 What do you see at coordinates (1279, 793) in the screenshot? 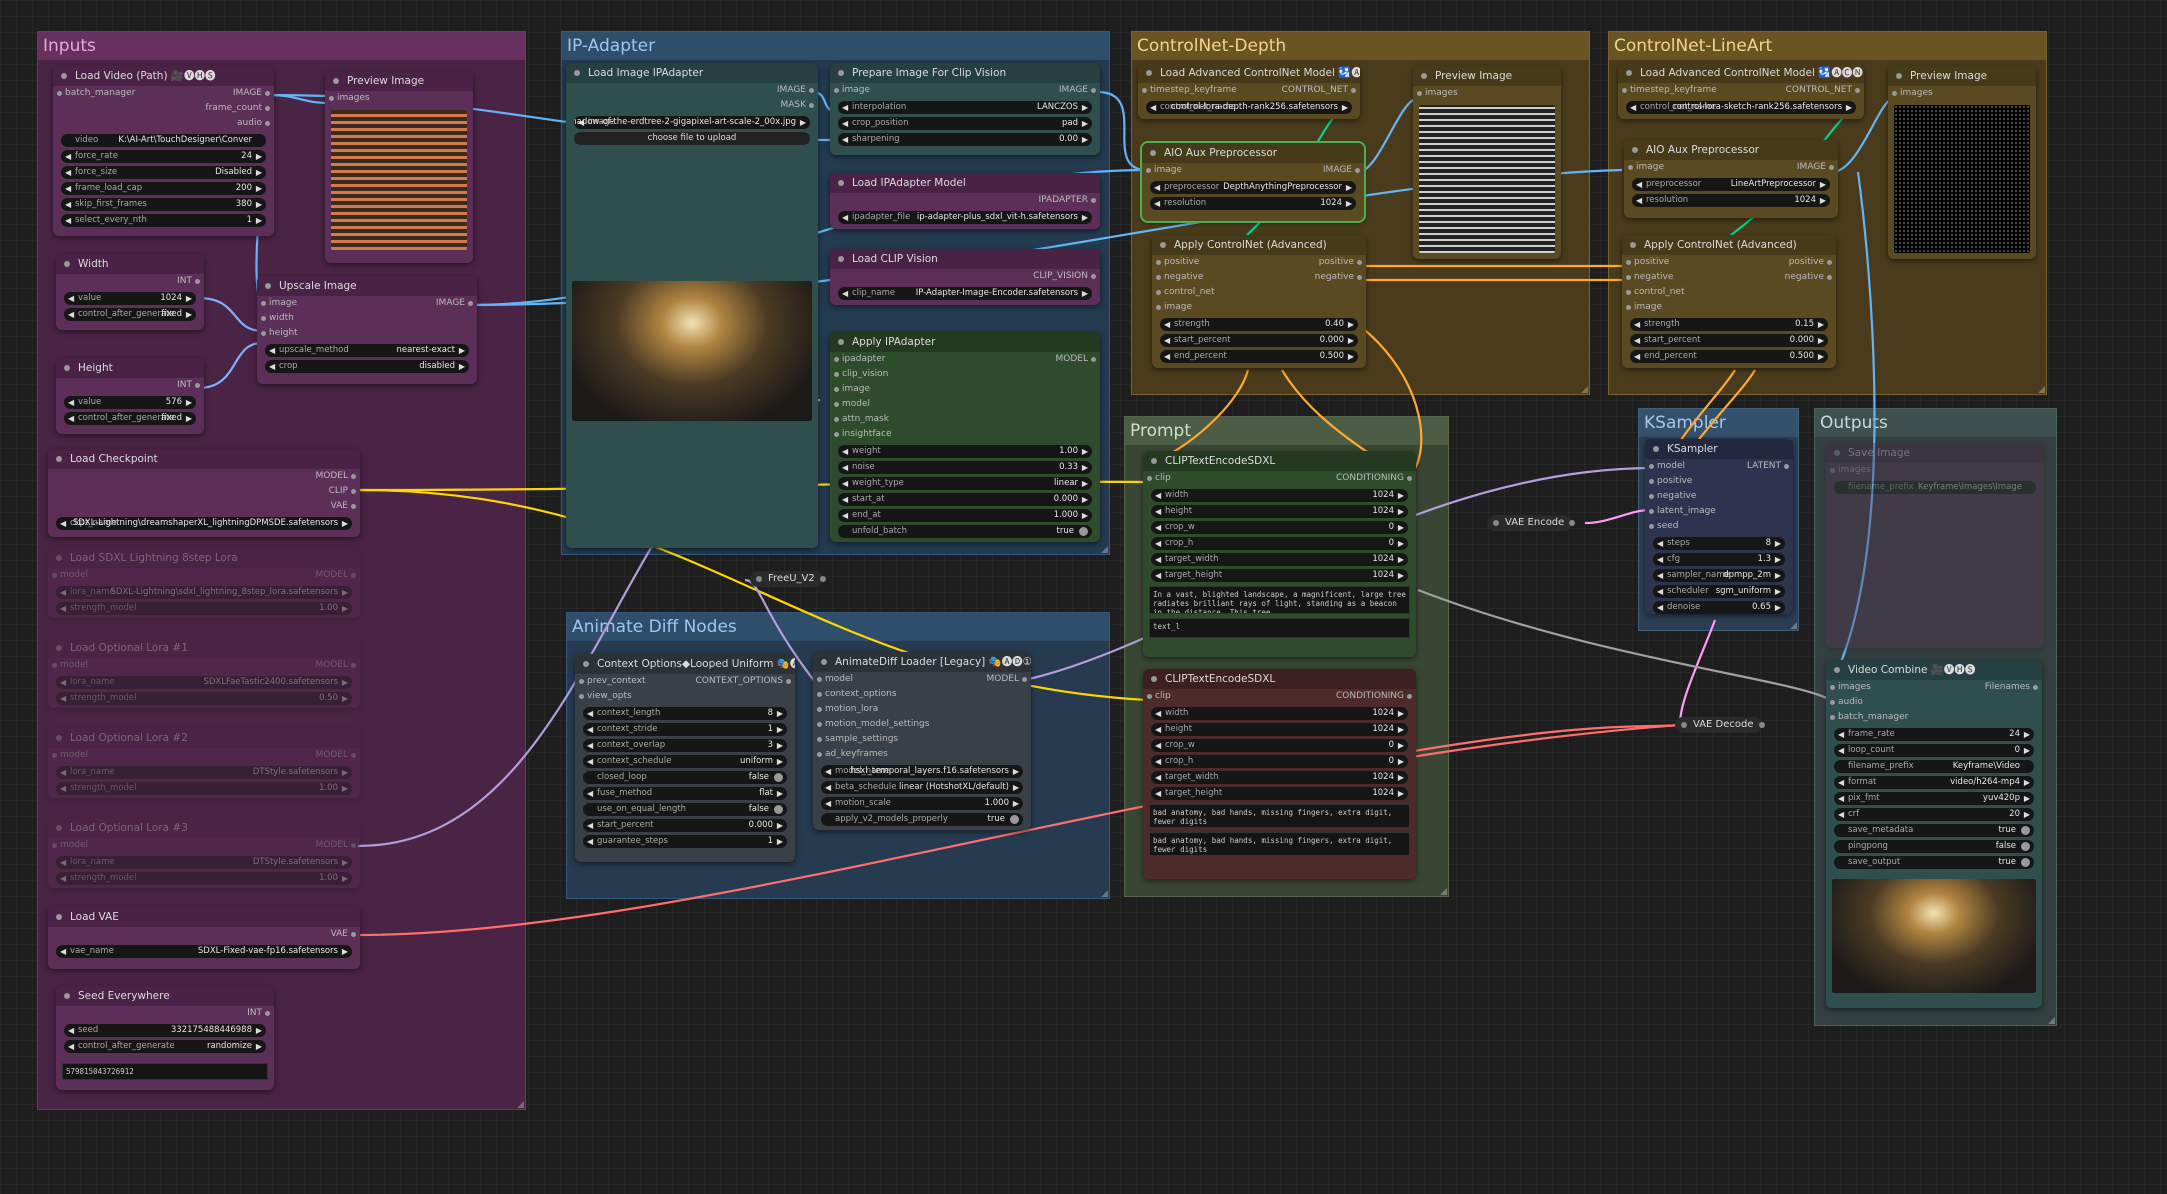
I see `target-height-widget: ◀ target_height 1024 ▶` at bounding box center [1279, 793].